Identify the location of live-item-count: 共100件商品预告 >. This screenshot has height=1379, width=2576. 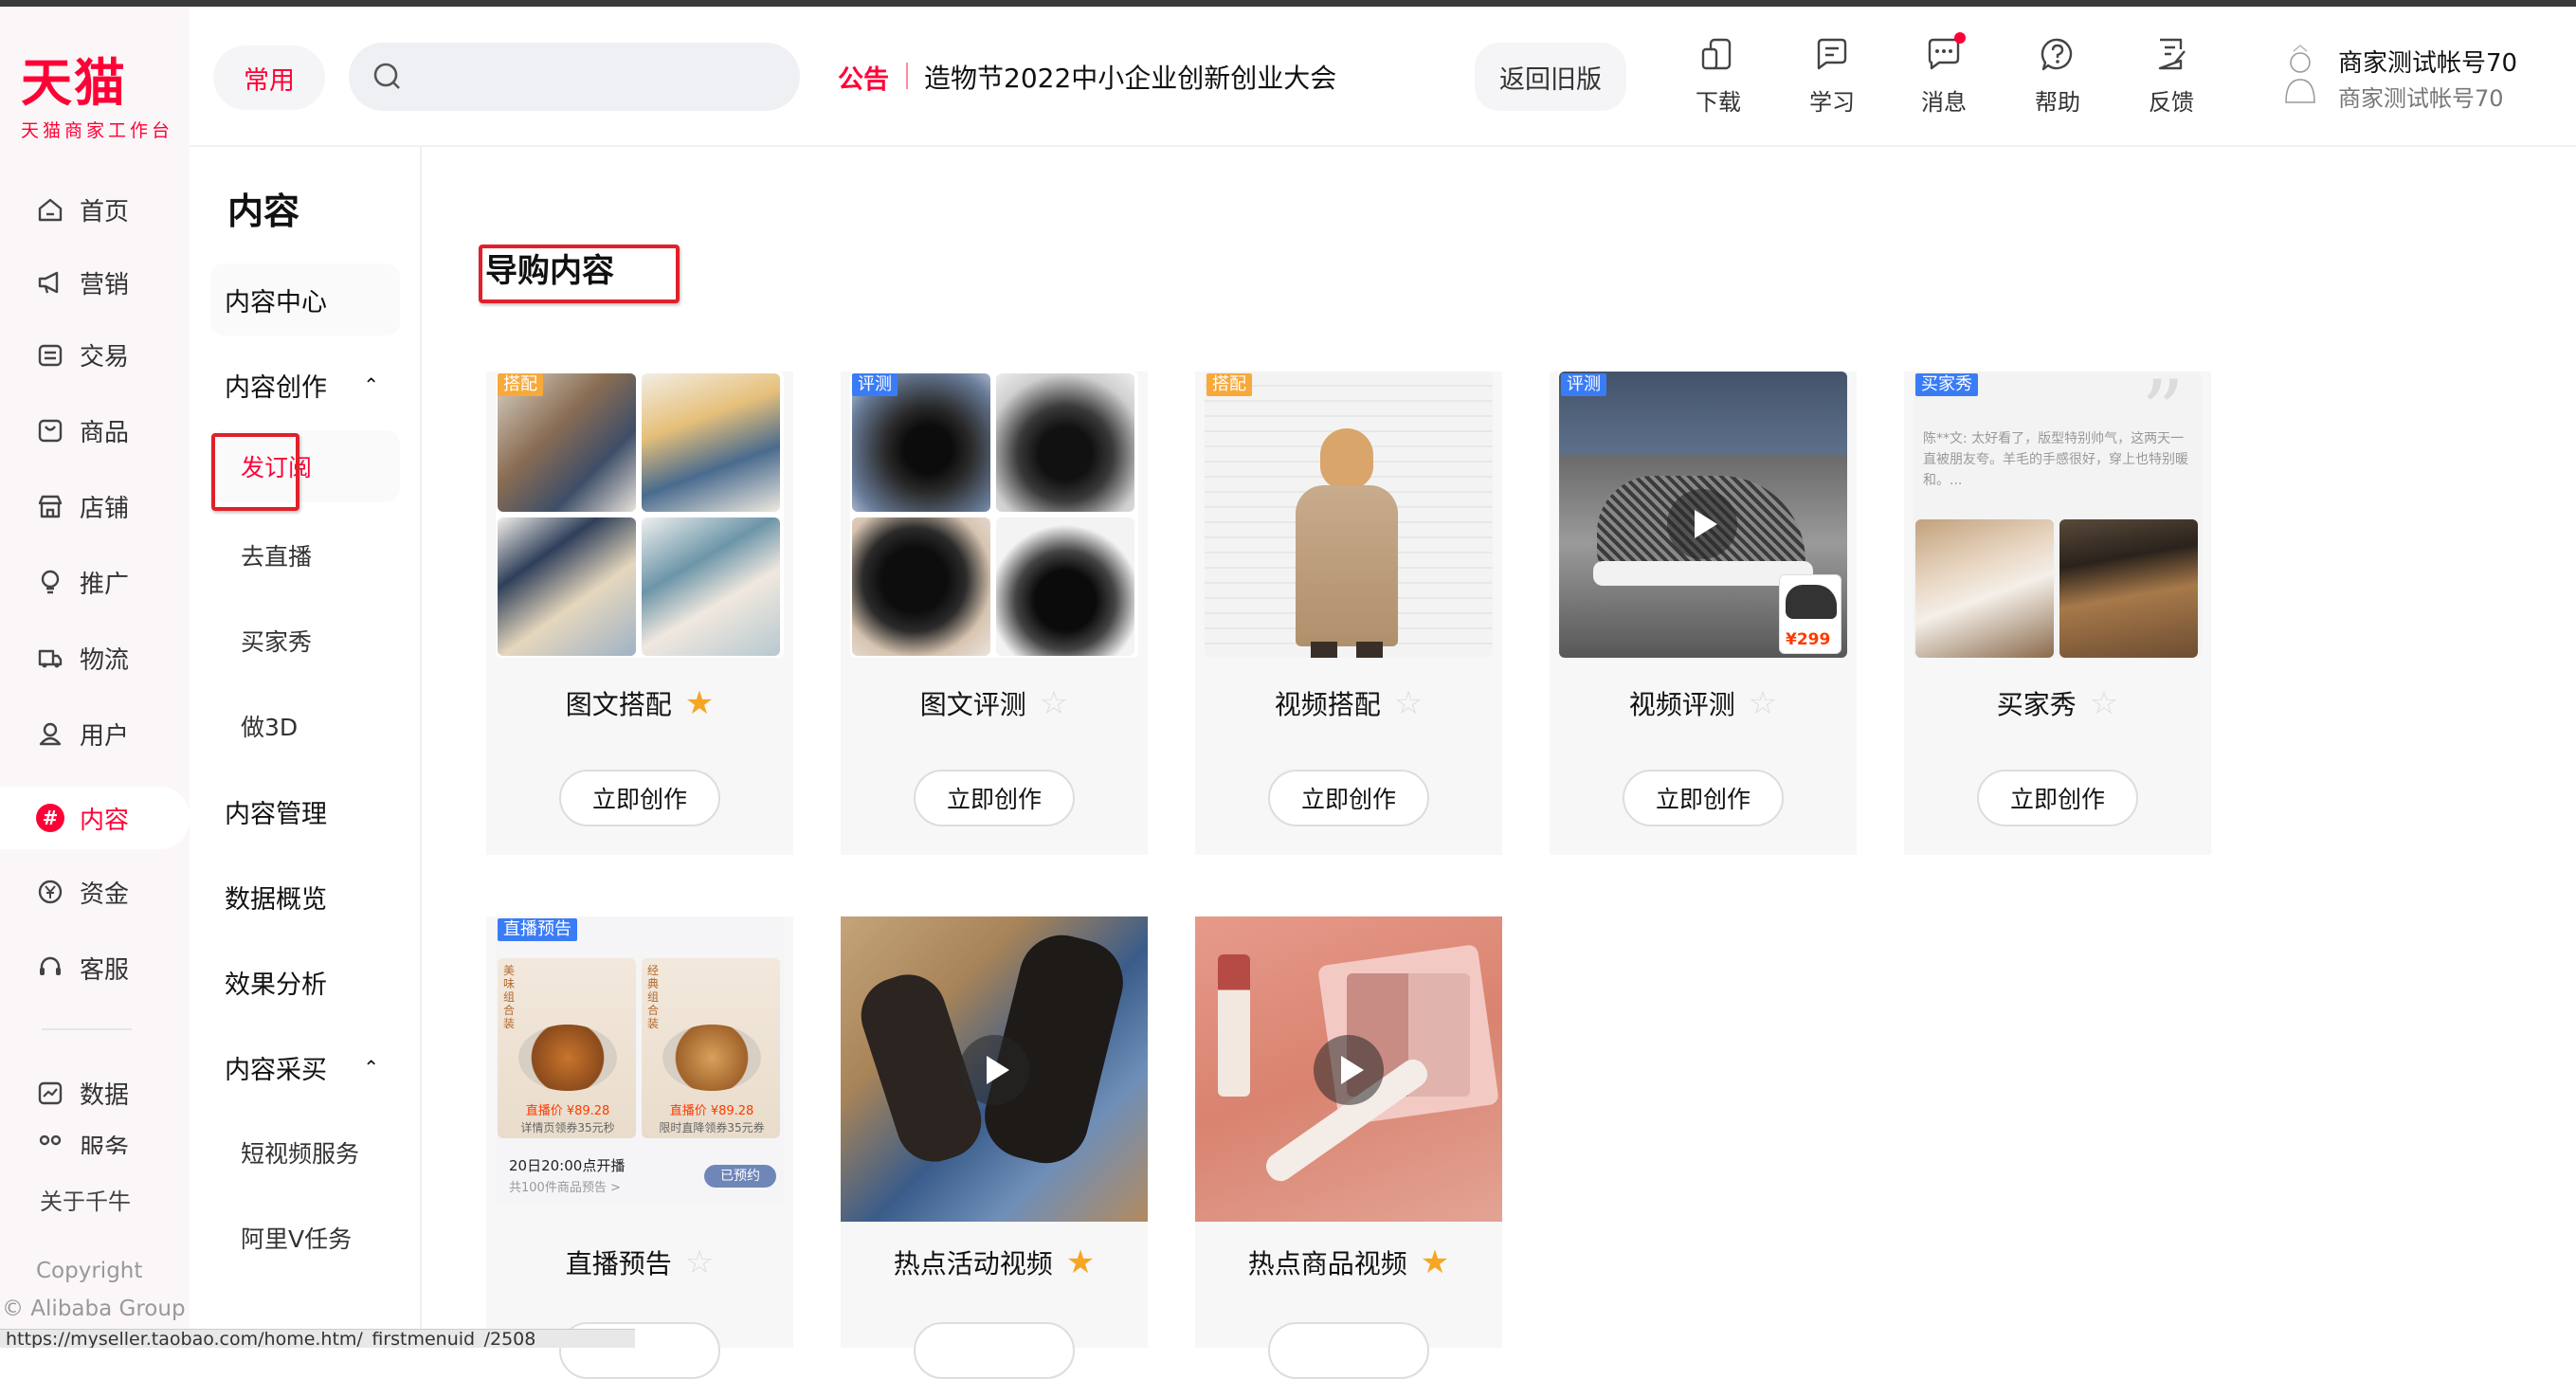
(565, 1188).